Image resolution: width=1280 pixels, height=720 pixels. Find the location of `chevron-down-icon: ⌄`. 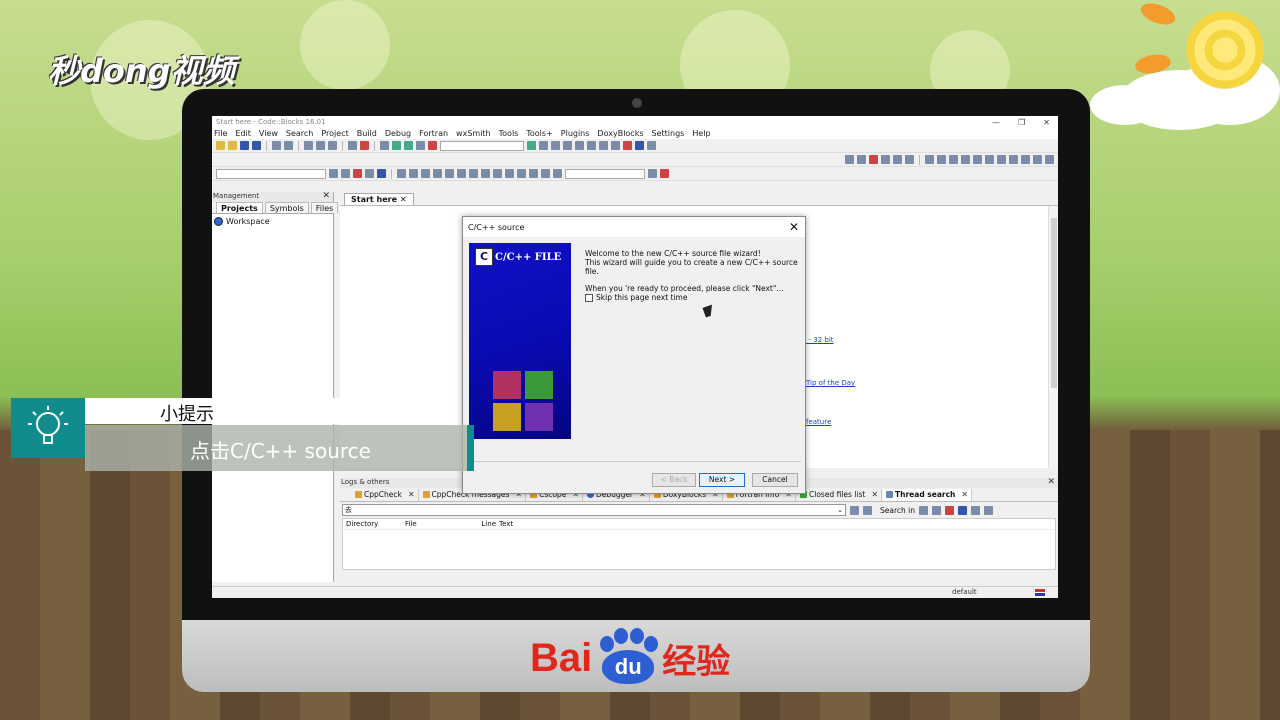

chevron-down-icon: ⌄ is located at coordinates (840, 510).